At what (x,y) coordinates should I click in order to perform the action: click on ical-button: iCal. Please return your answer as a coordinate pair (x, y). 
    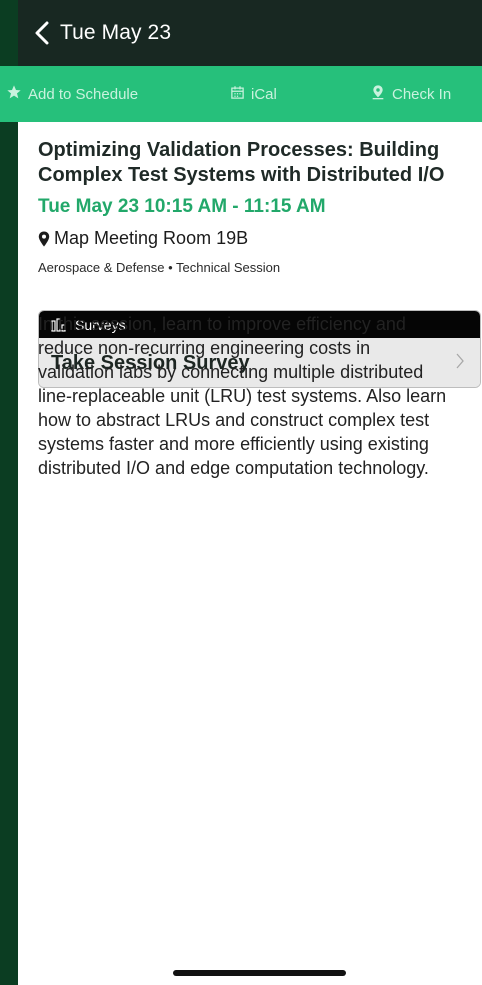
    Looking at the image, I should click on (253, 94).